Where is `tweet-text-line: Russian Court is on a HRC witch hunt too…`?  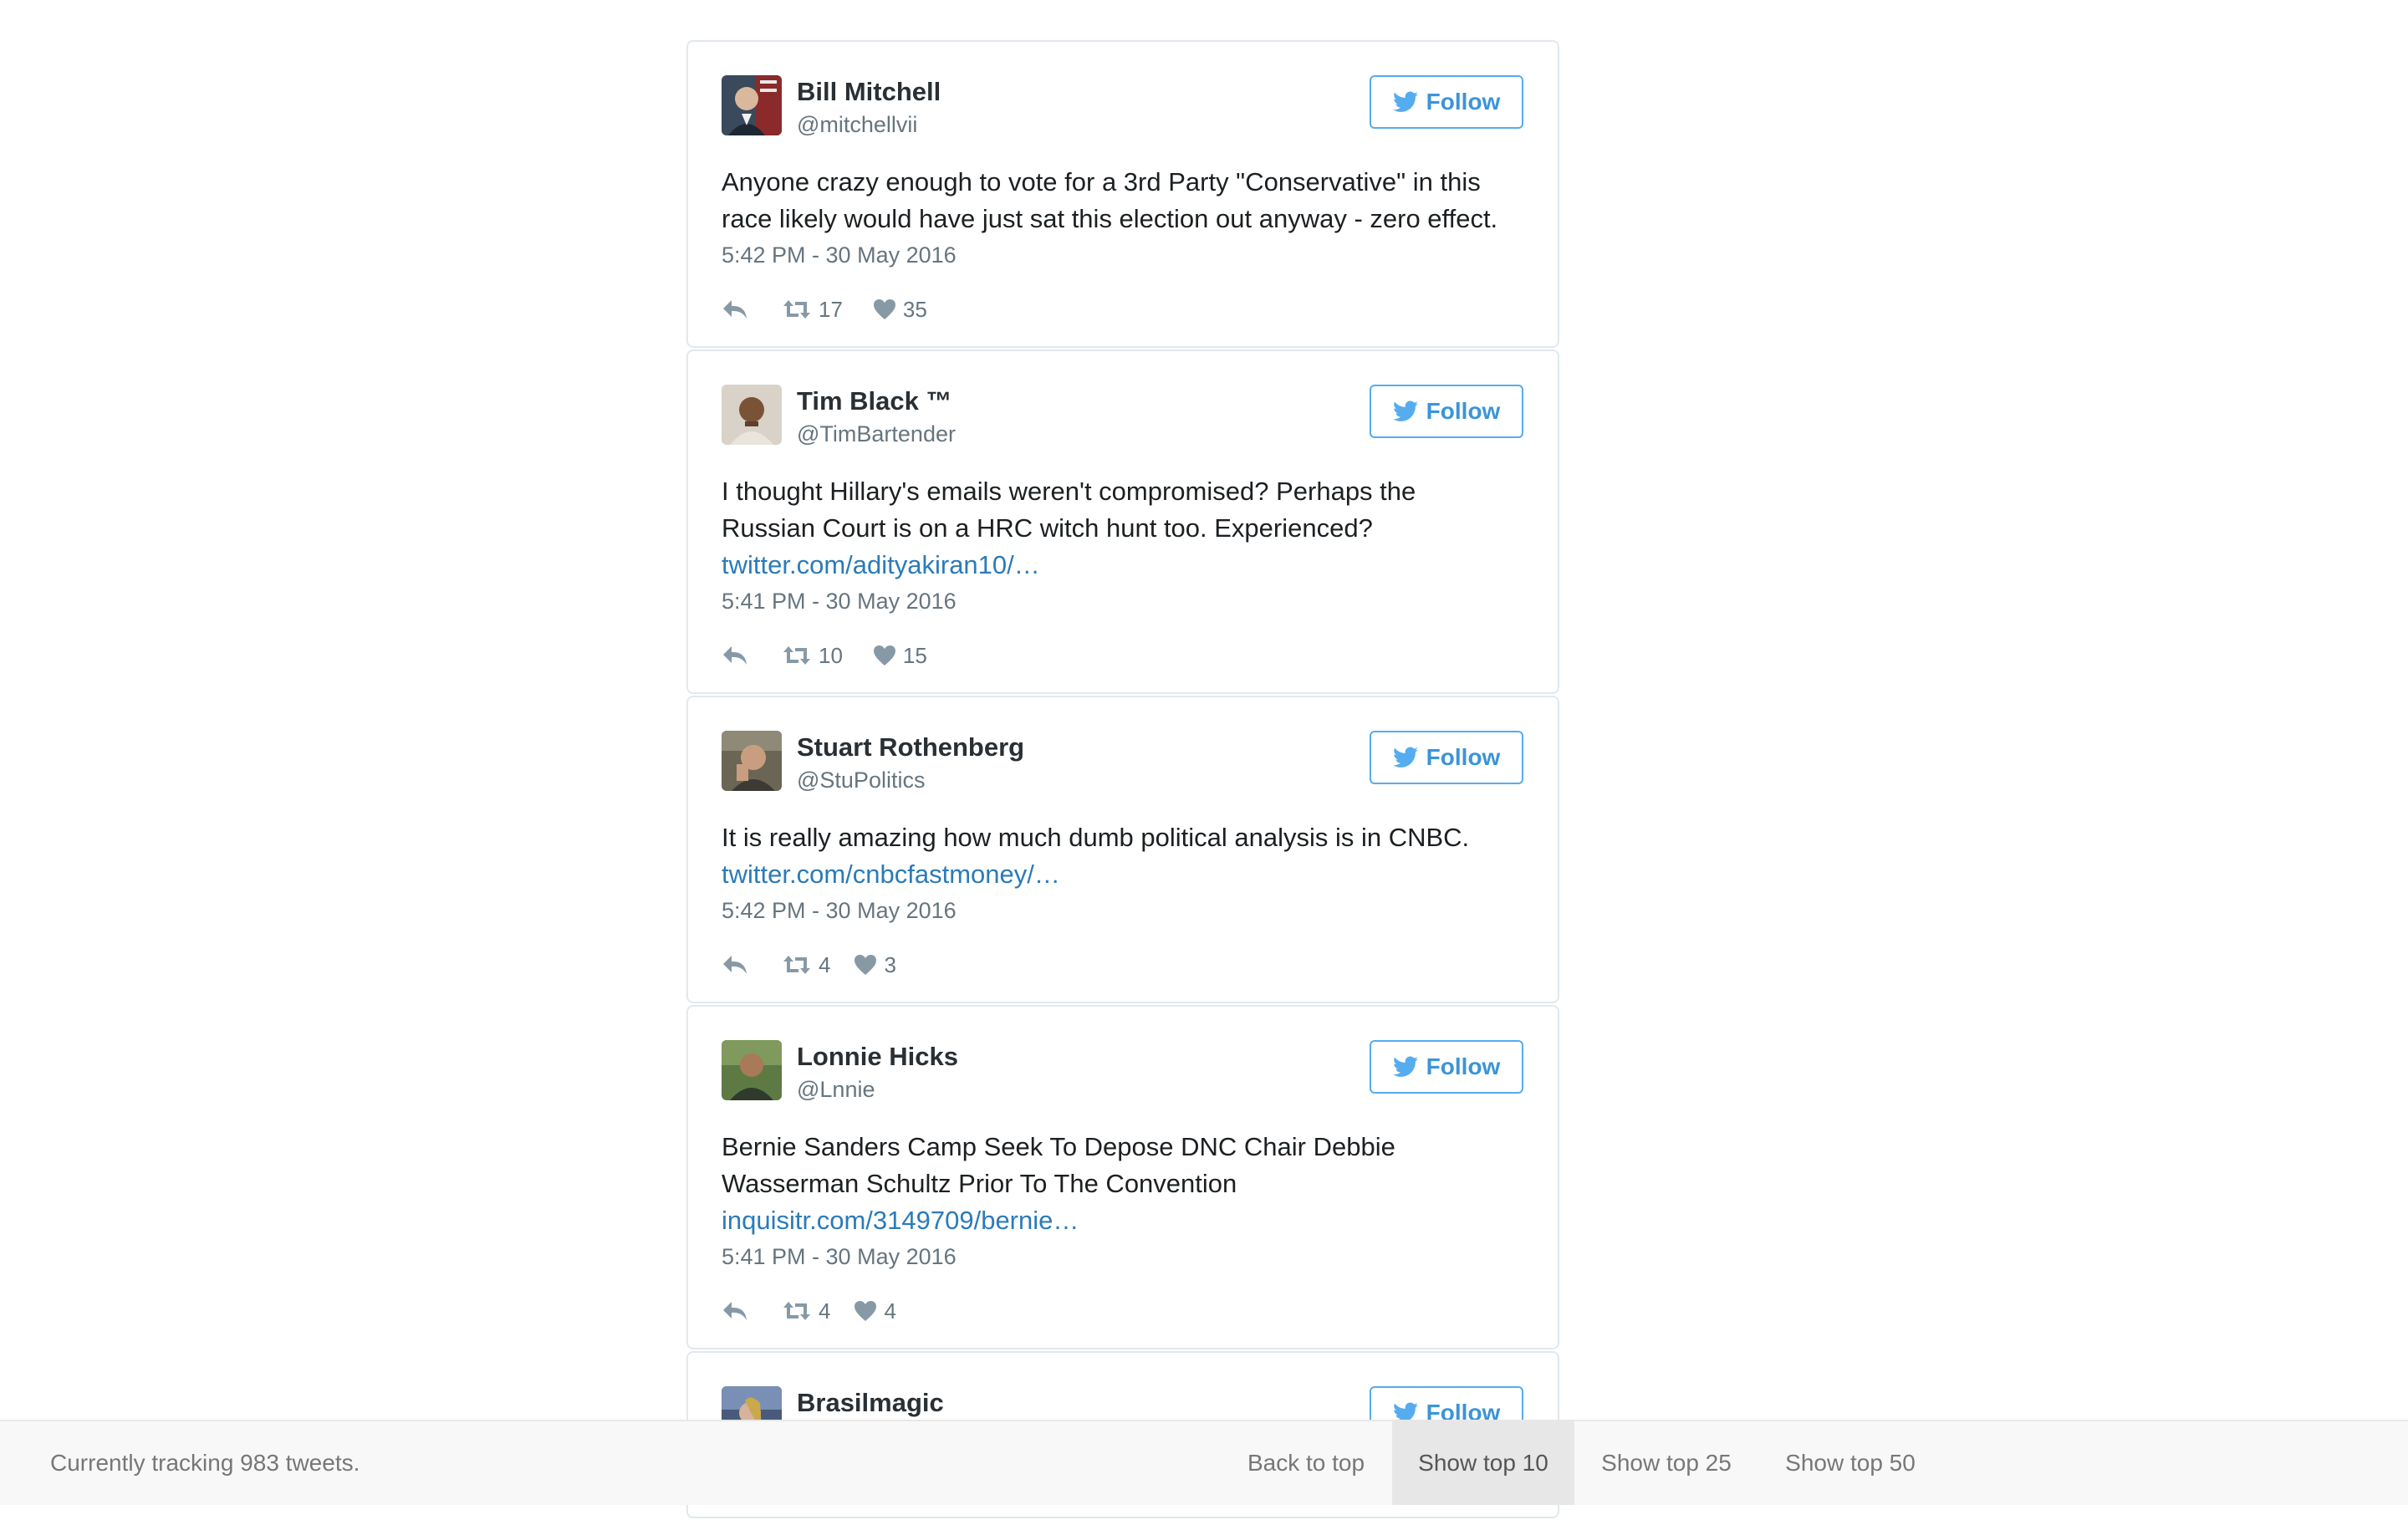
tweet-text-line: Russian Court is on a HRC witch hunt too… is located at coordinates (1047, 528).